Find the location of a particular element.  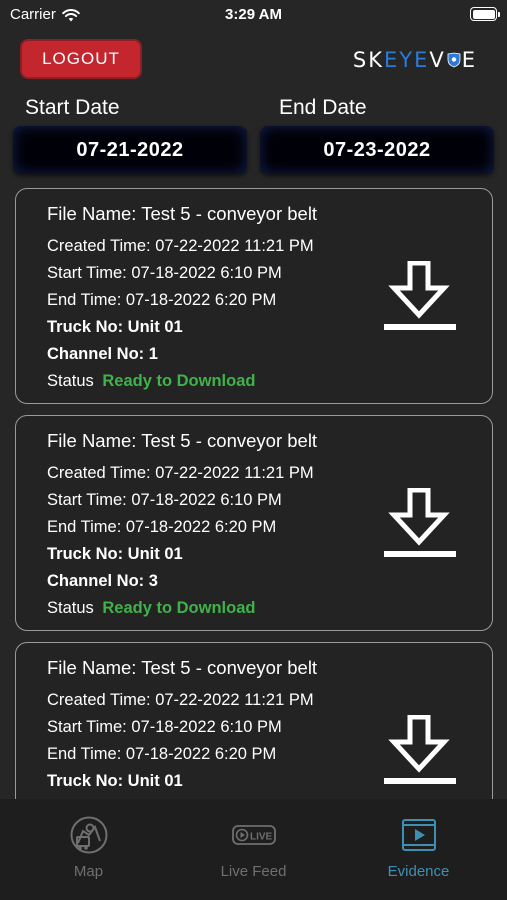

tab-evidence: Evidence is located at coordinates (418, 849).